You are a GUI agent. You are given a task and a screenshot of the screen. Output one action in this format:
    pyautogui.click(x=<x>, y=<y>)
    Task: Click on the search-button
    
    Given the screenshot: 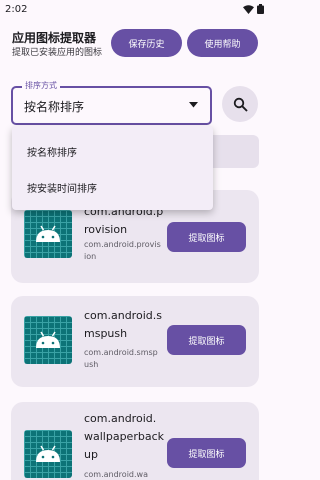 What is the action you would take?
    pyautogui.click(x=240, y=104)
    